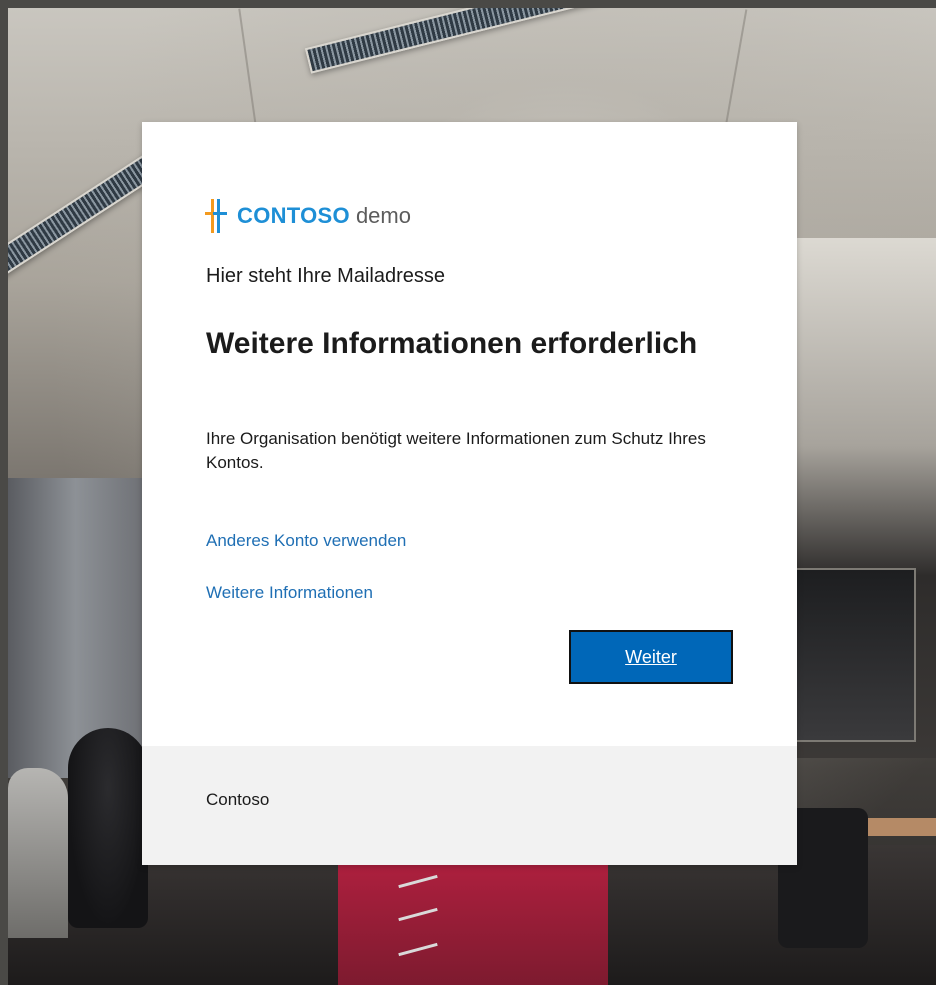 The image size is (936, 985). What do you see at coordinates (108, 828) in the screenshot?
I see `office-chair` at bounding box center [108, 828].